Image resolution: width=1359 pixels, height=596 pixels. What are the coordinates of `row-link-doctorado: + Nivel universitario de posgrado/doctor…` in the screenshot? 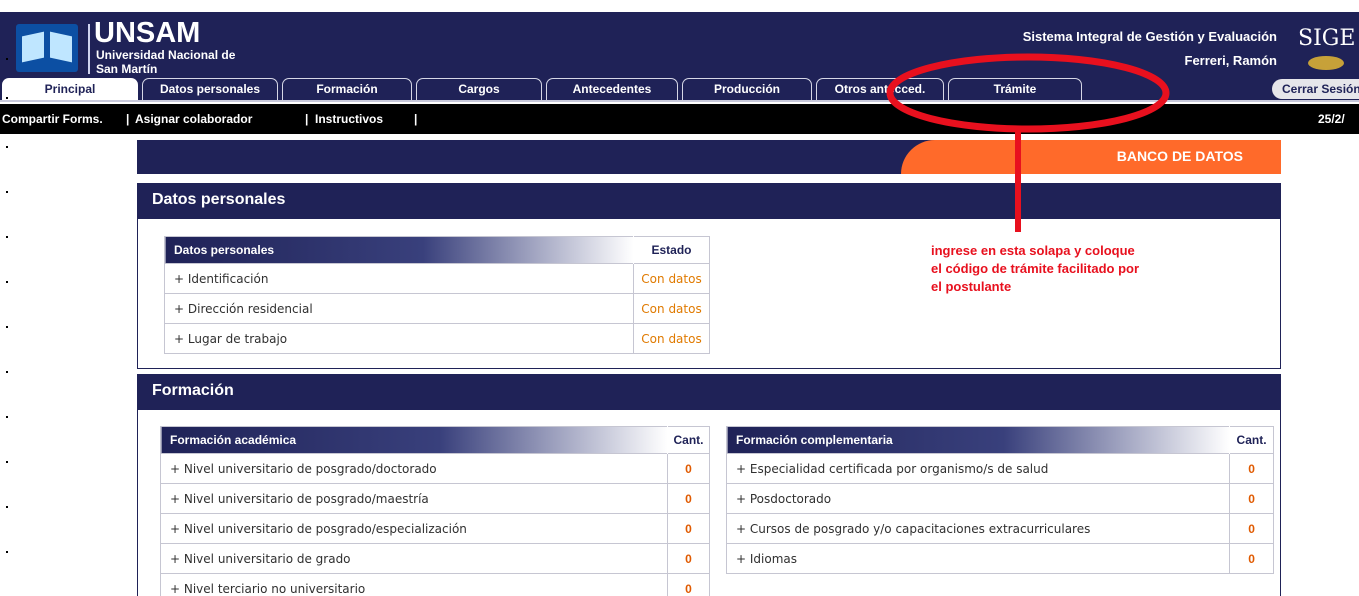 It's located at (414, 468).